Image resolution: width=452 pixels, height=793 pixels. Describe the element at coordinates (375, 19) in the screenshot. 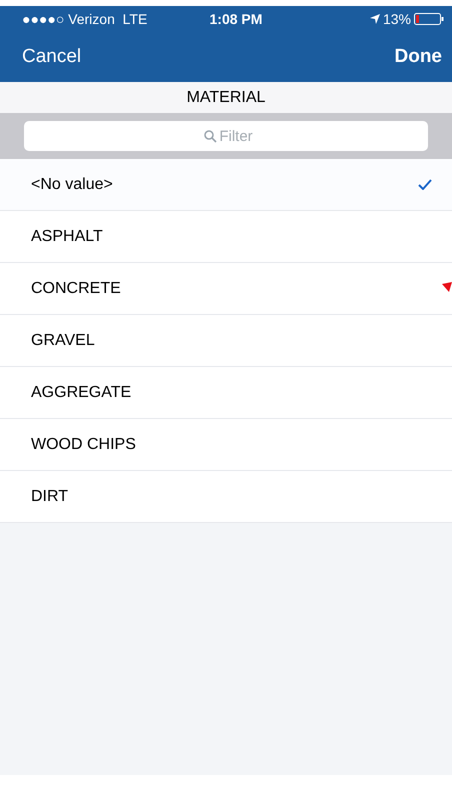

I see `location-icon` at that location.